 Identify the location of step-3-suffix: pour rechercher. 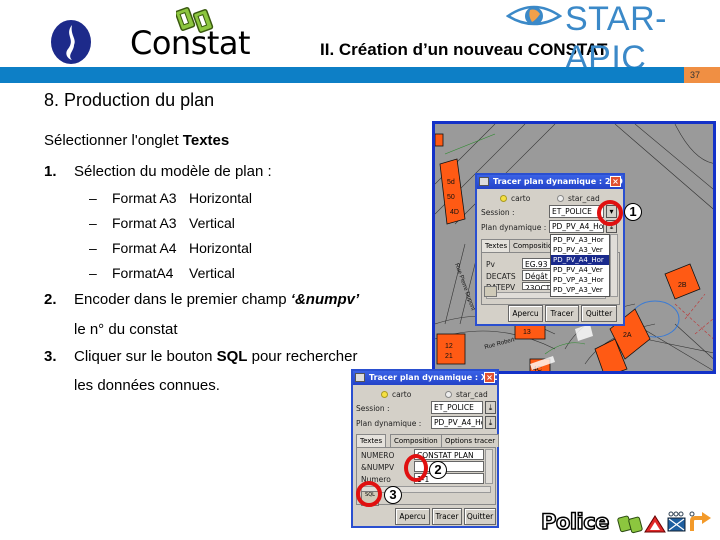
(302, 356).